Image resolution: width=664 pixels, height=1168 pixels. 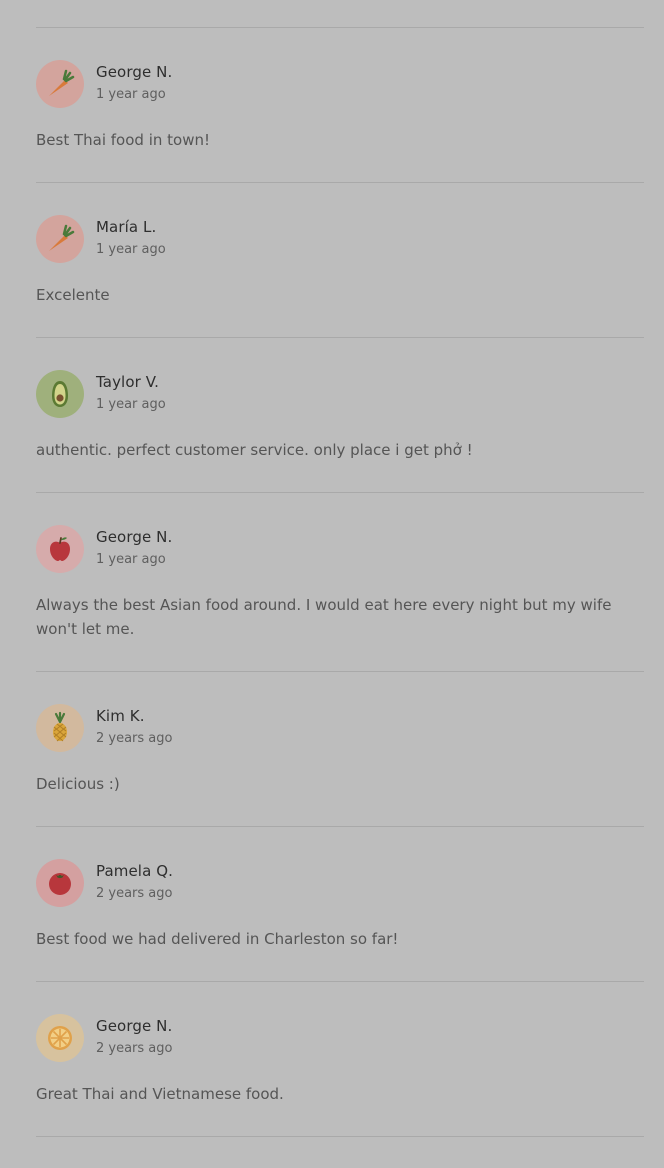 I want to click on reviewer-name: María L., so click(x=126, y=227).